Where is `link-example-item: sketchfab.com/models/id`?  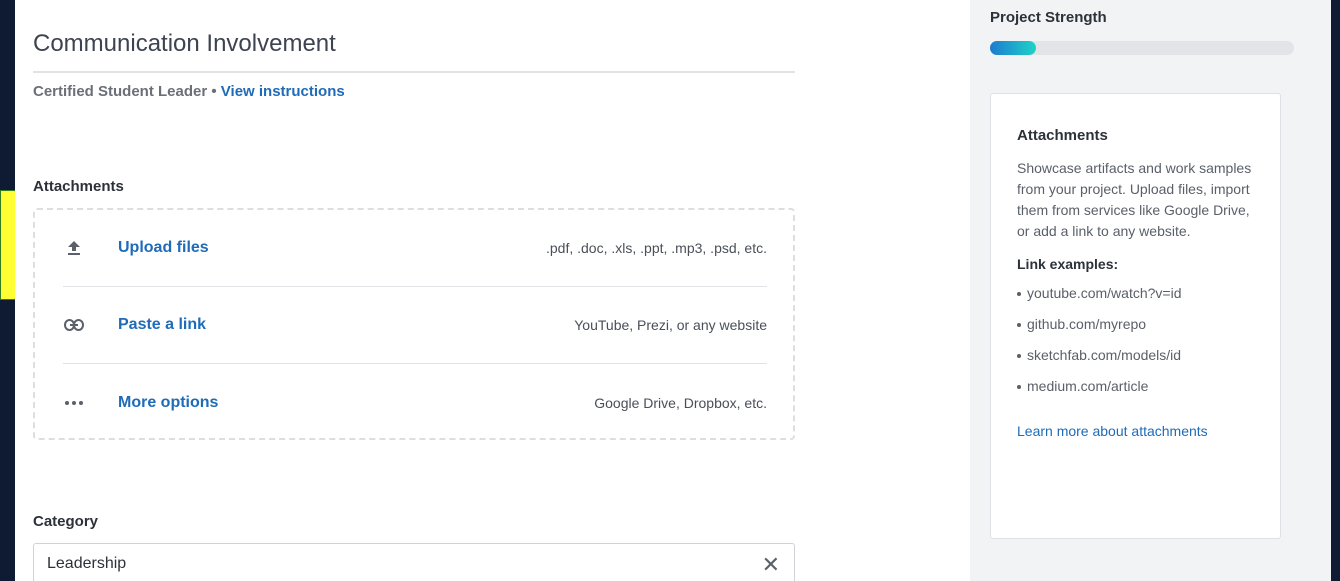 link-example-item: sketchfab.com/models/id is located at coordinates (1135, 355).